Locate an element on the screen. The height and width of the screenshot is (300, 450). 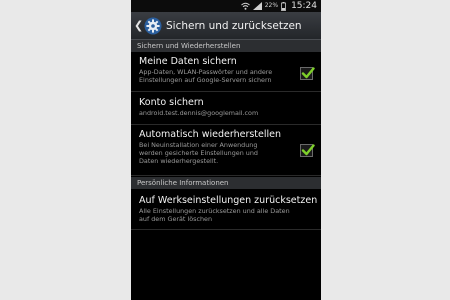
battery-icon is located at coordinates (283, 6).